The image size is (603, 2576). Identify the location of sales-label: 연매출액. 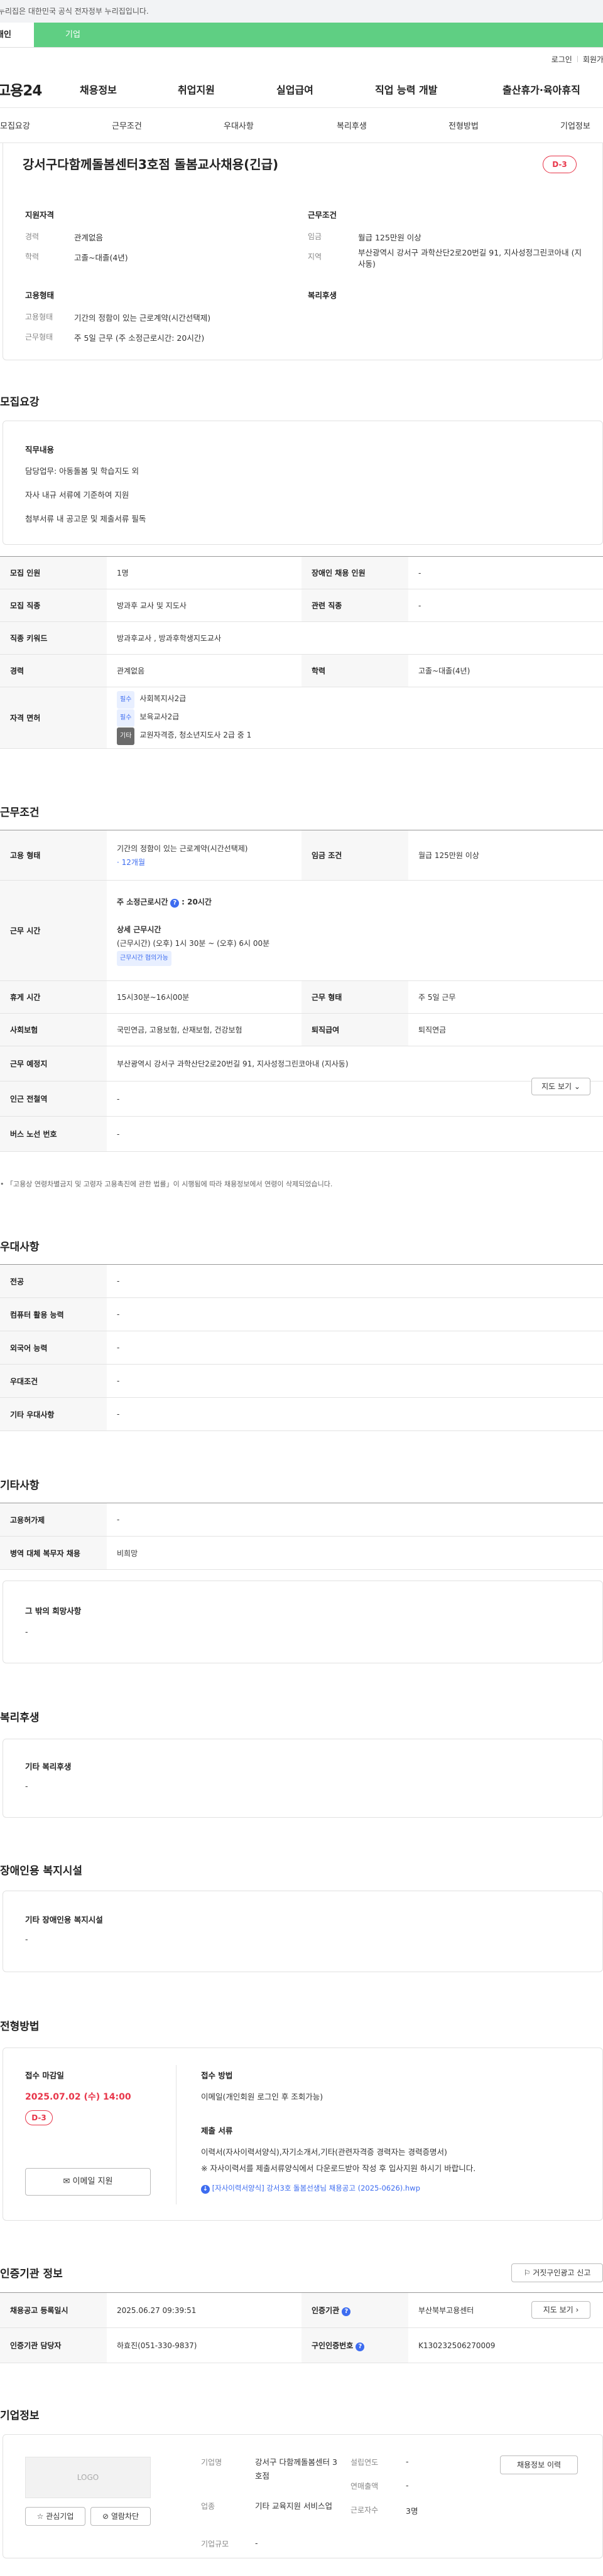
(365, 2486).